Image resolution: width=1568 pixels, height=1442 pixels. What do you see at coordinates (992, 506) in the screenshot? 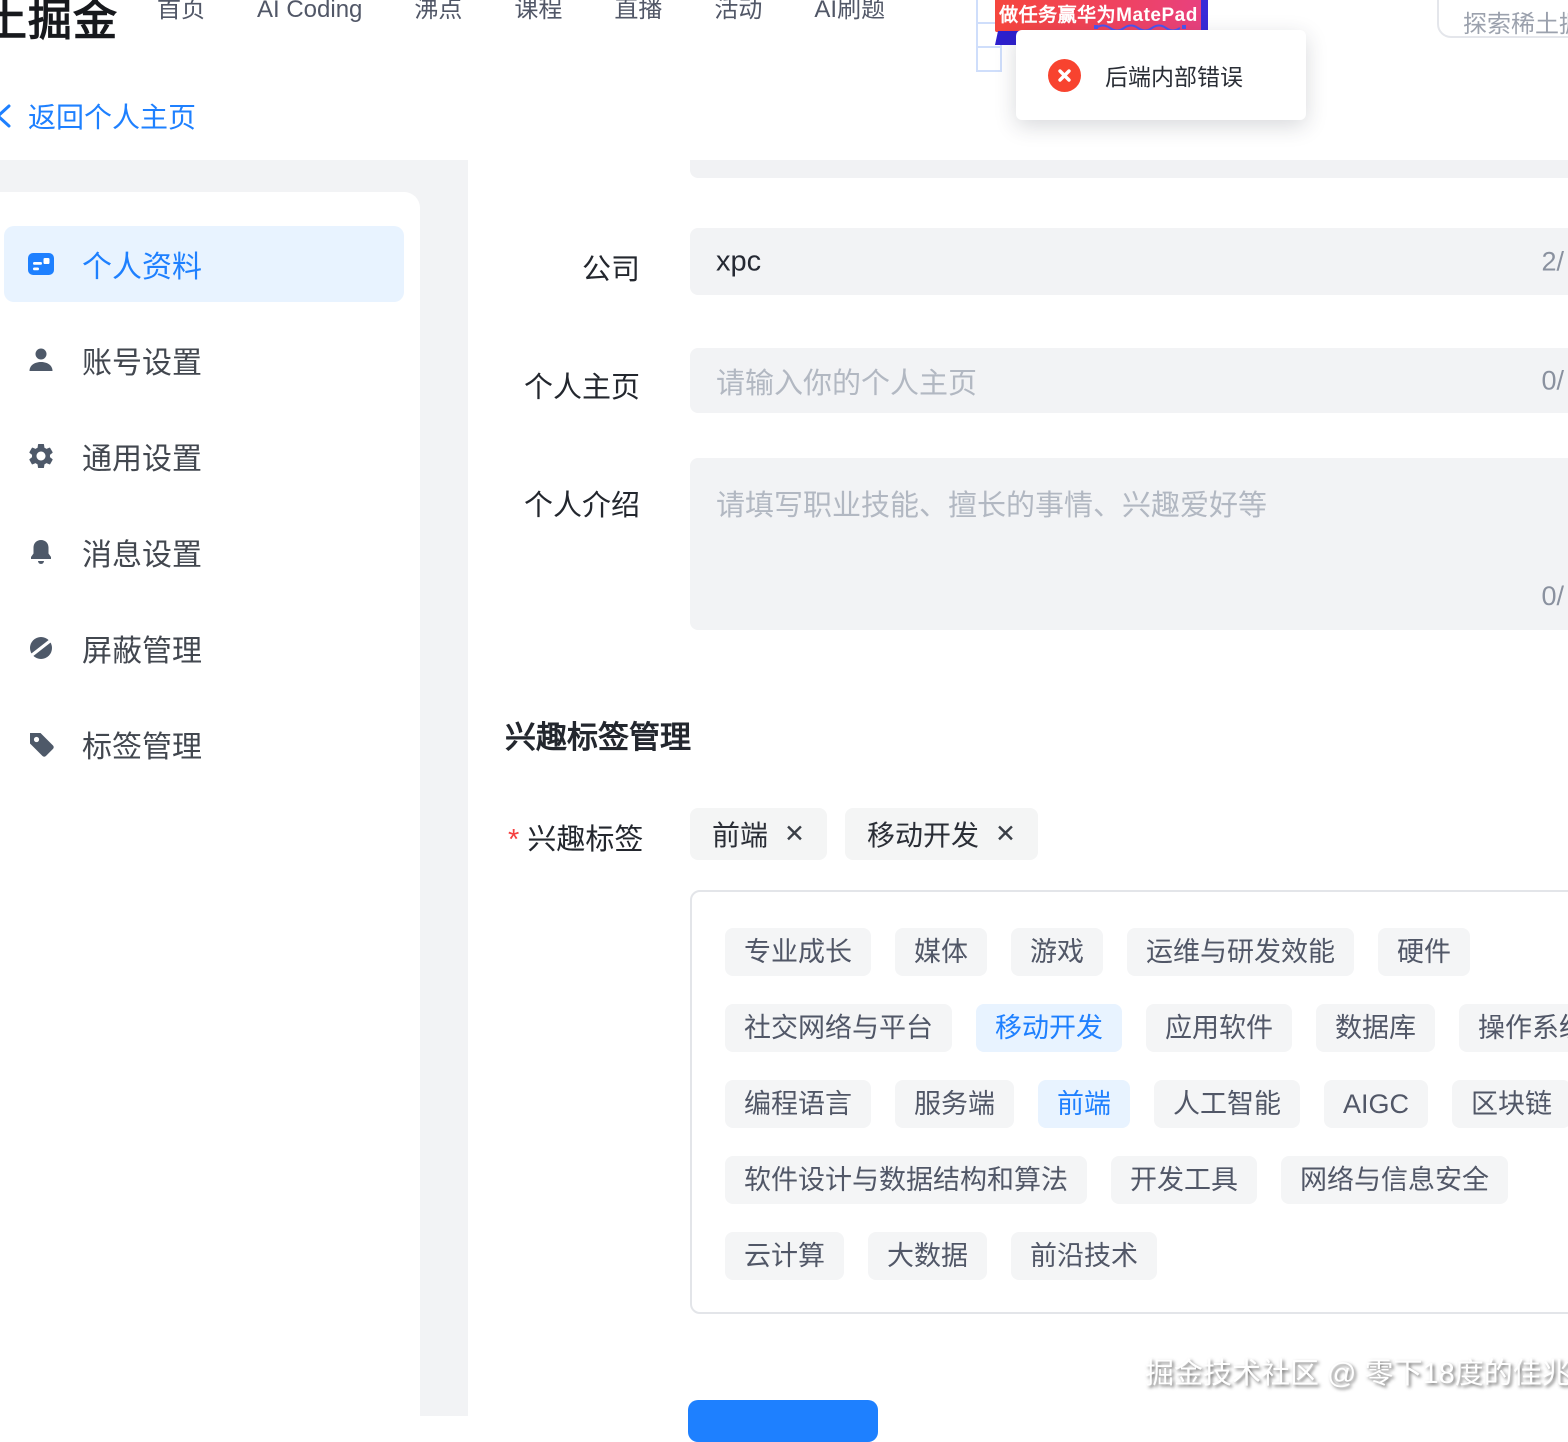
I see `intro-placeholder: 请填写职业技能、擅长的事情、兴趣爱好等` at bounding box center [992, 506].